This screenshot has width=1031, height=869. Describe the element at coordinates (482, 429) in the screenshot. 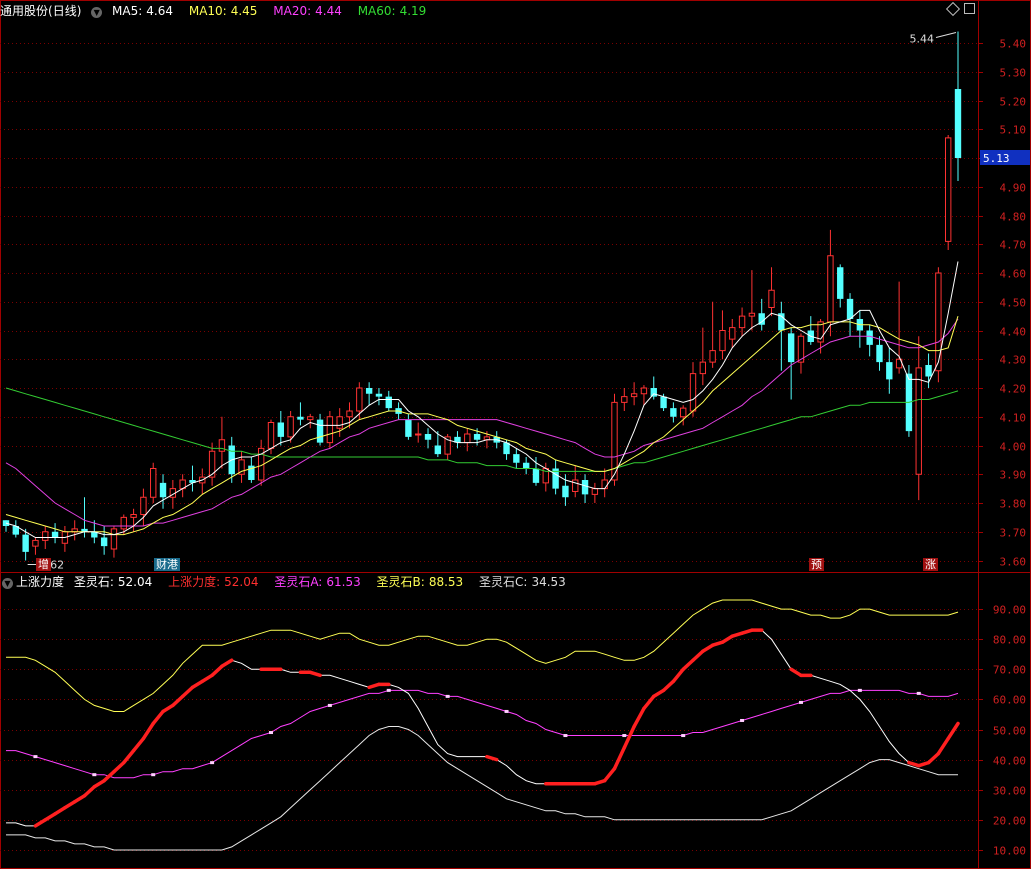

I see `ma60-line` at that location.